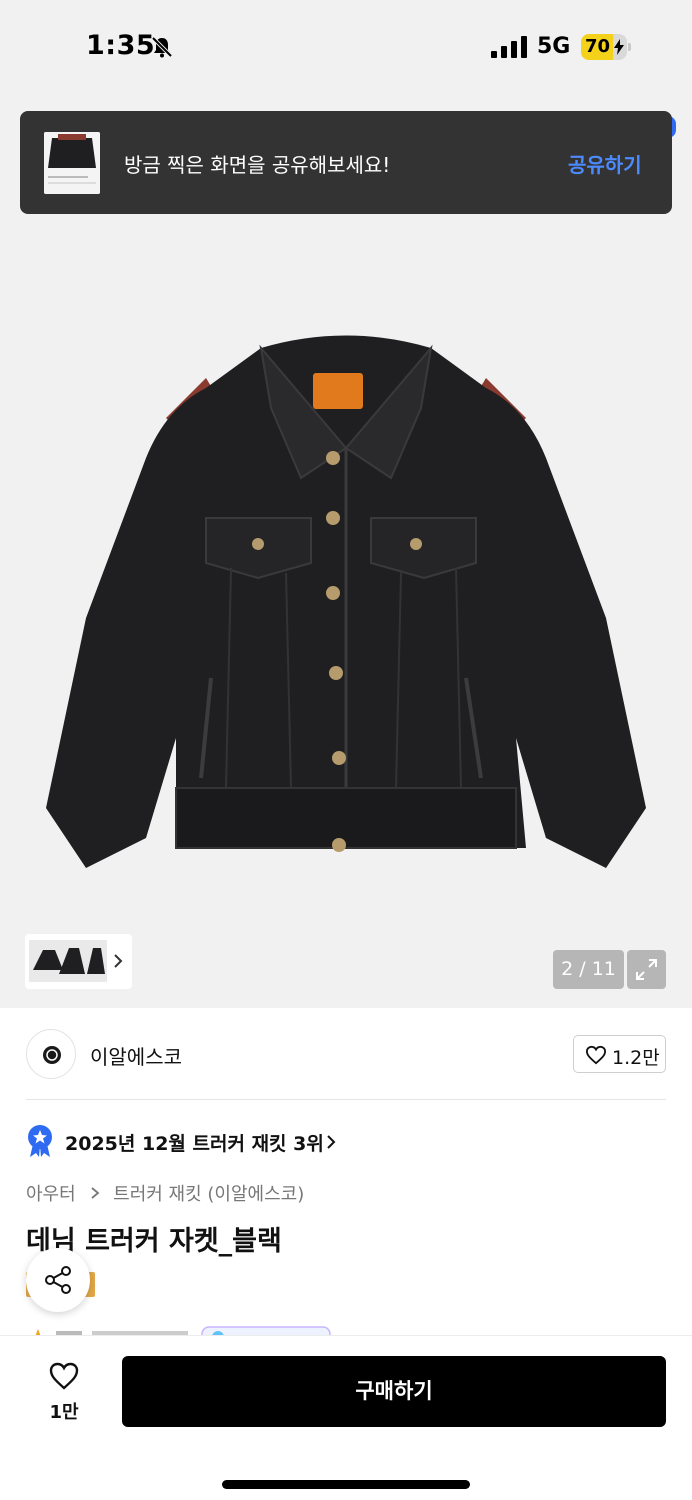 The height and width of the screenshot is (1500, 692). Describe the element at coordinates (588, 969) in the screenshot. I see `page-counter: 2 / 11` at that location.